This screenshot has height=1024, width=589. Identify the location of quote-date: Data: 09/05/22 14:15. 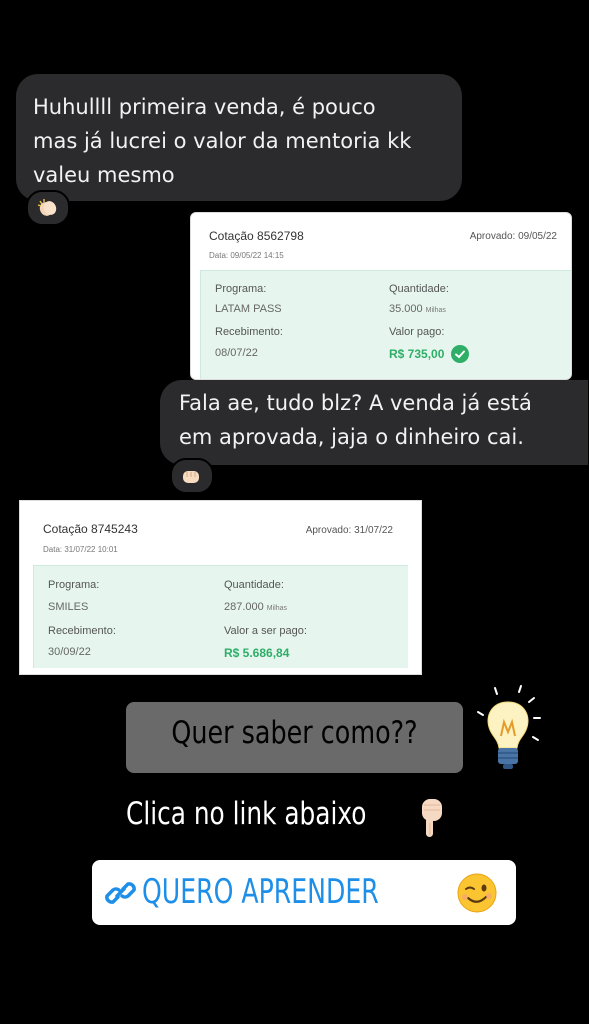
(246, 255).